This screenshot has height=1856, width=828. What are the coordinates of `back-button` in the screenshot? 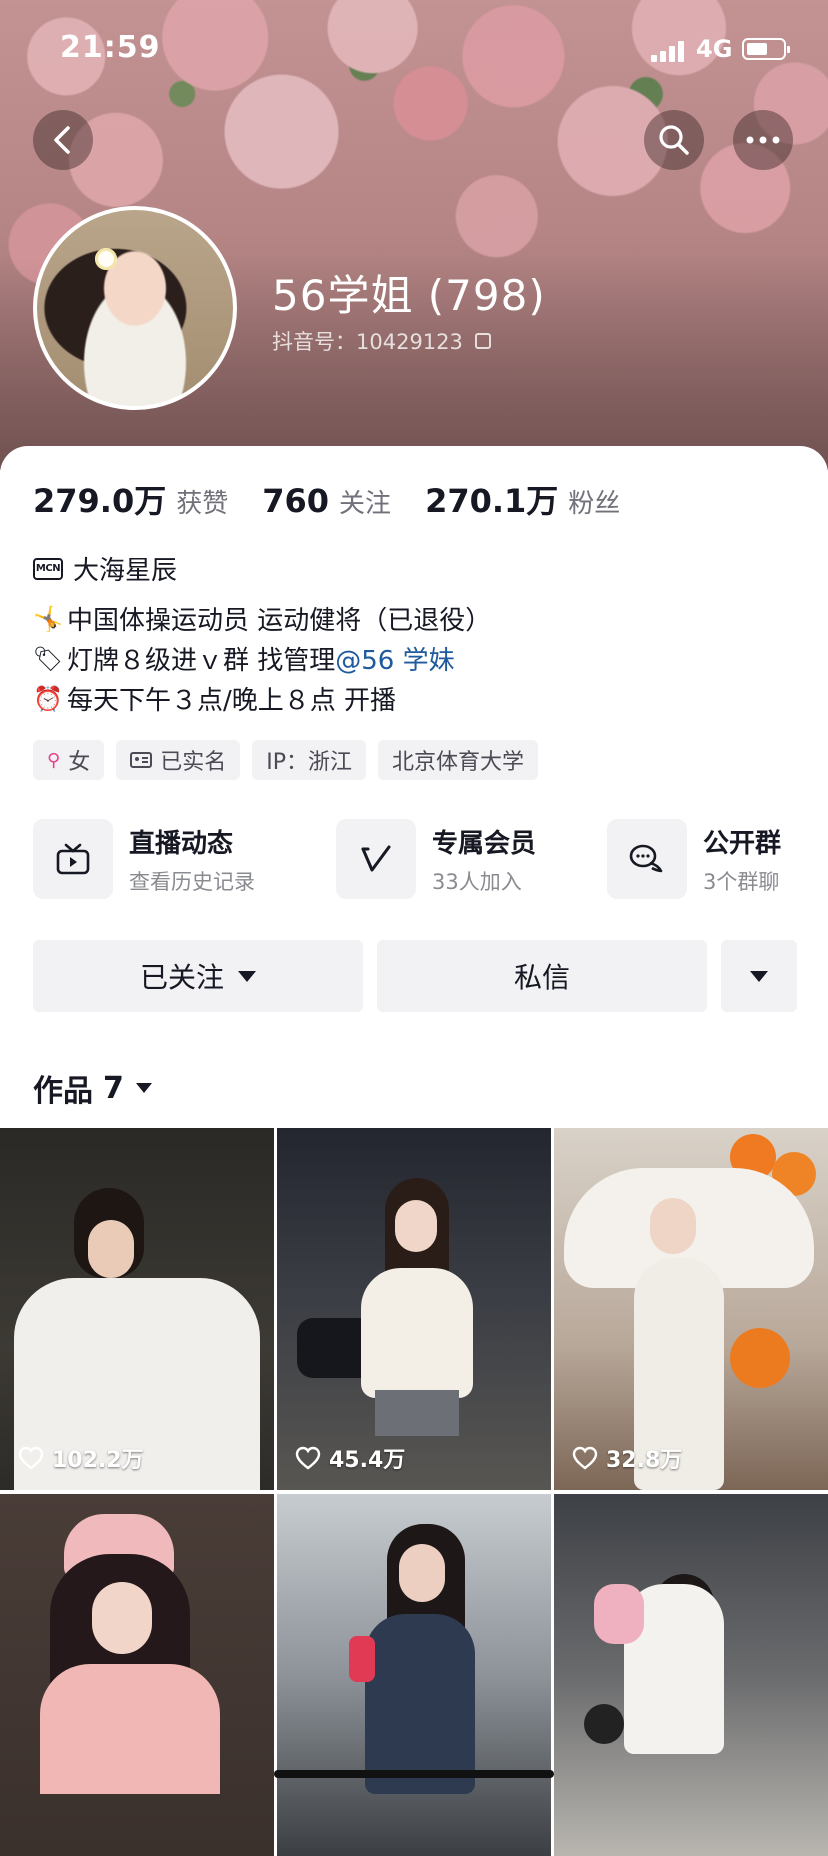 It's located at (63, 140).